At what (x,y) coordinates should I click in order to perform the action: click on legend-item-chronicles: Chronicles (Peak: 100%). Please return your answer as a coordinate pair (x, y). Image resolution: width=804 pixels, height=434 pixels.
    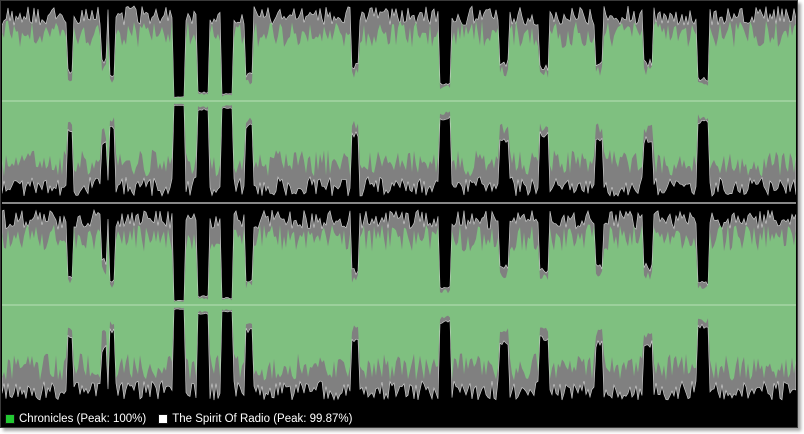
    Looking at the image, I should click on (75, 419).